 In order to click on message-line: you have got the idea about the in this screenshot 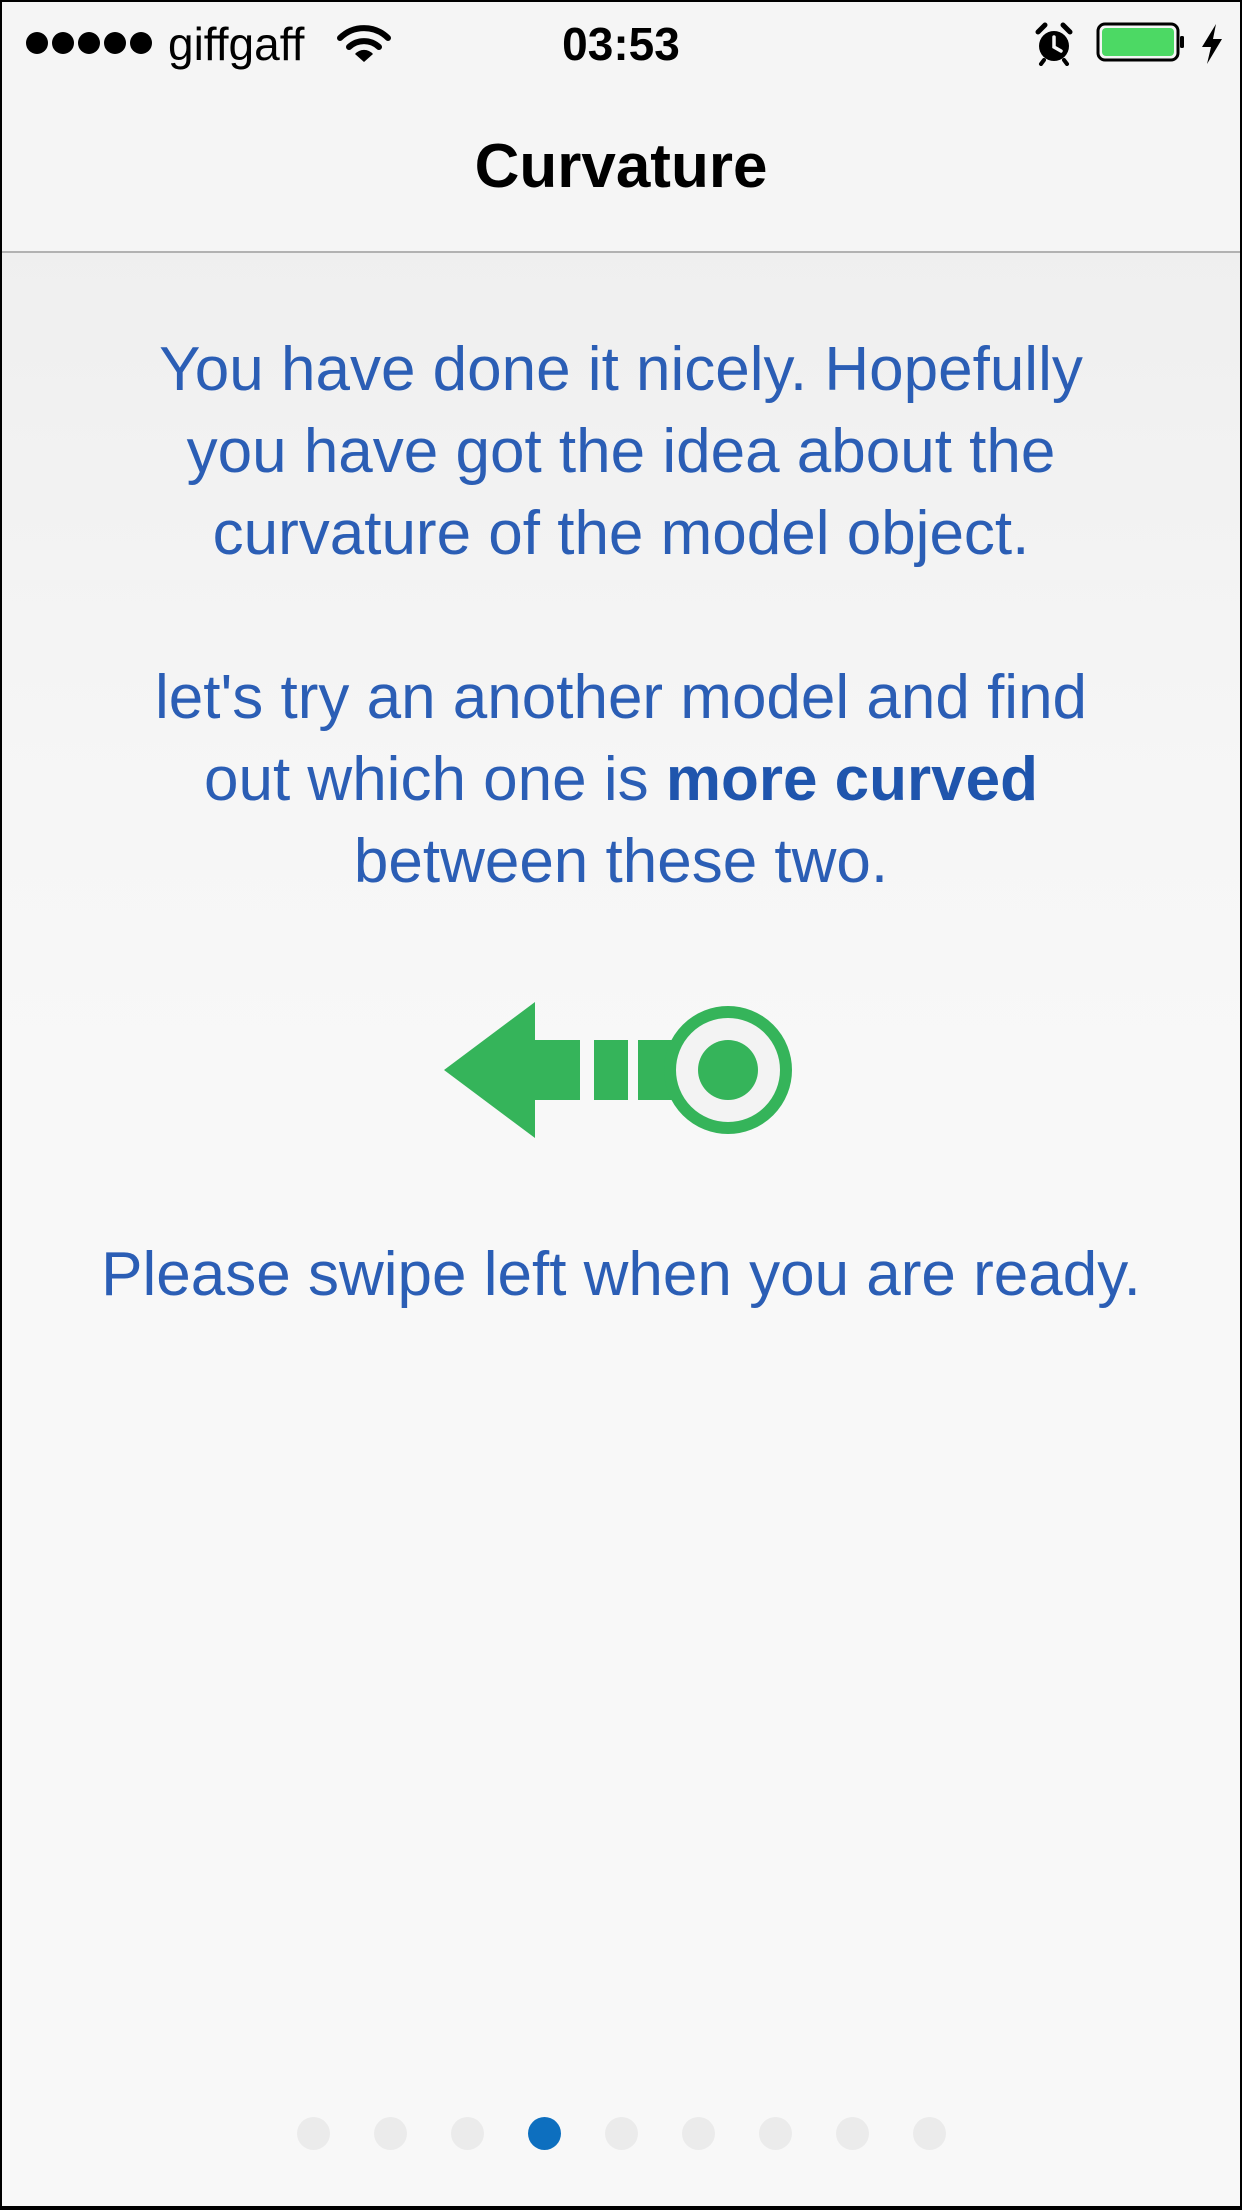, I will do `click(621, 451)`.